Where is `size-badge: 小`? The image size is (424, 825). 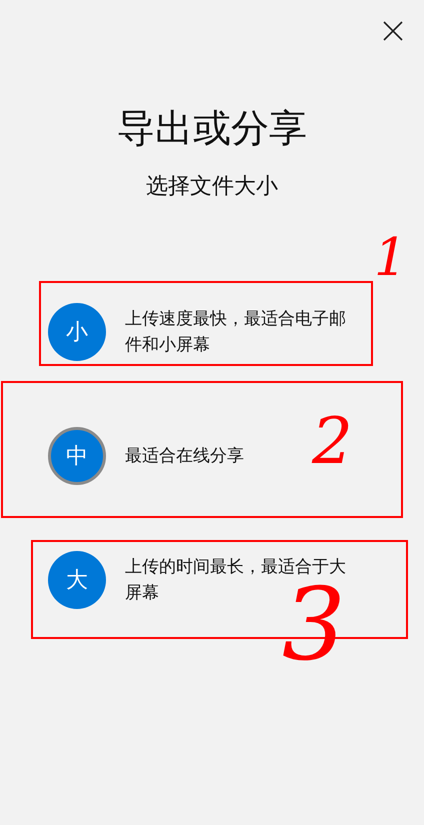 size-badge: 小 is located at coordinates (77, 332).